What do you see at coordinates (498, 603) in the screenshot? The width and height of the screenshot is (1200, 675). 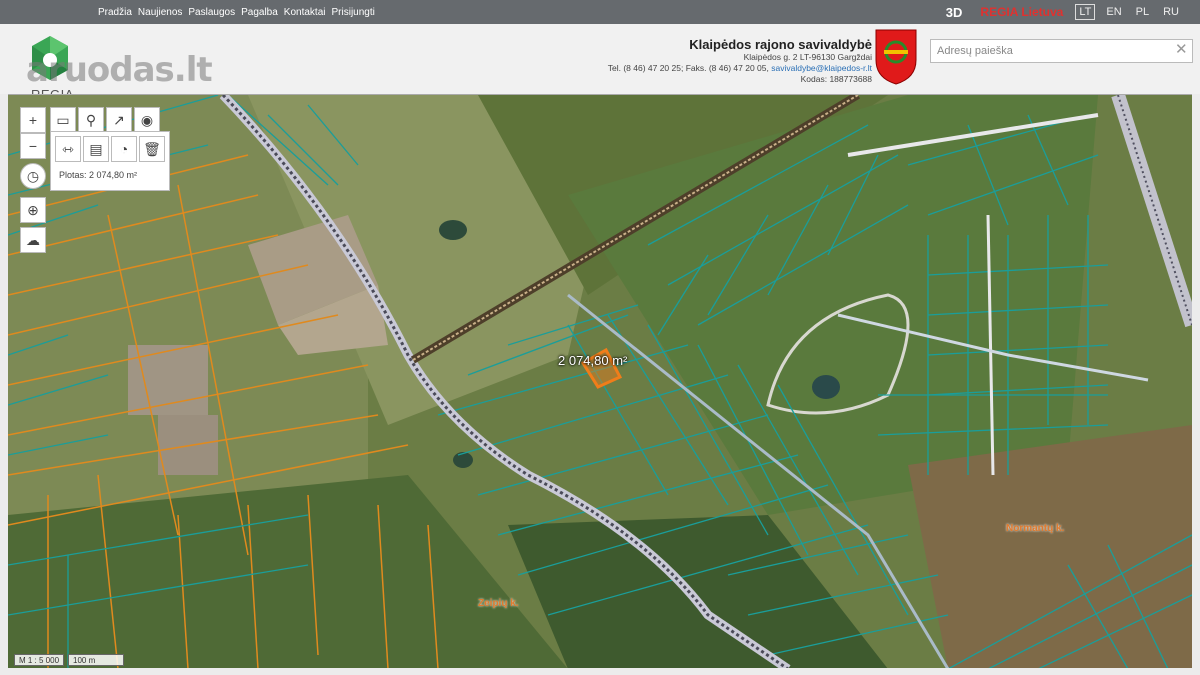 I see `place-label-zeipiu: Zeipių k.` at bounding box center [498, 603].